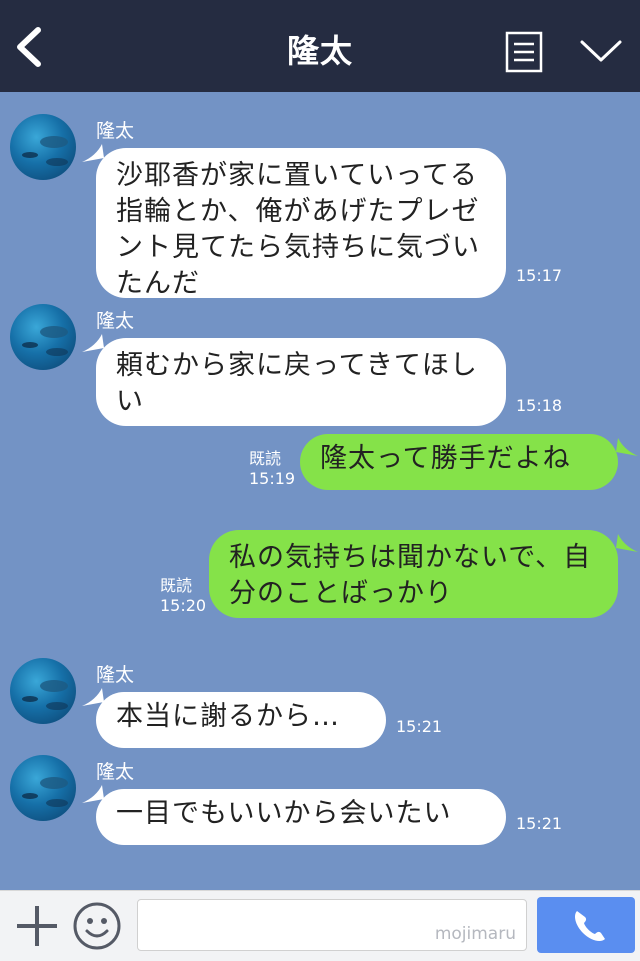 The width and height of the screenshot is (640, 961). Describe the element at coordinates (272, 478) in the screenshot. I see `message-time: 15:19` at that location.